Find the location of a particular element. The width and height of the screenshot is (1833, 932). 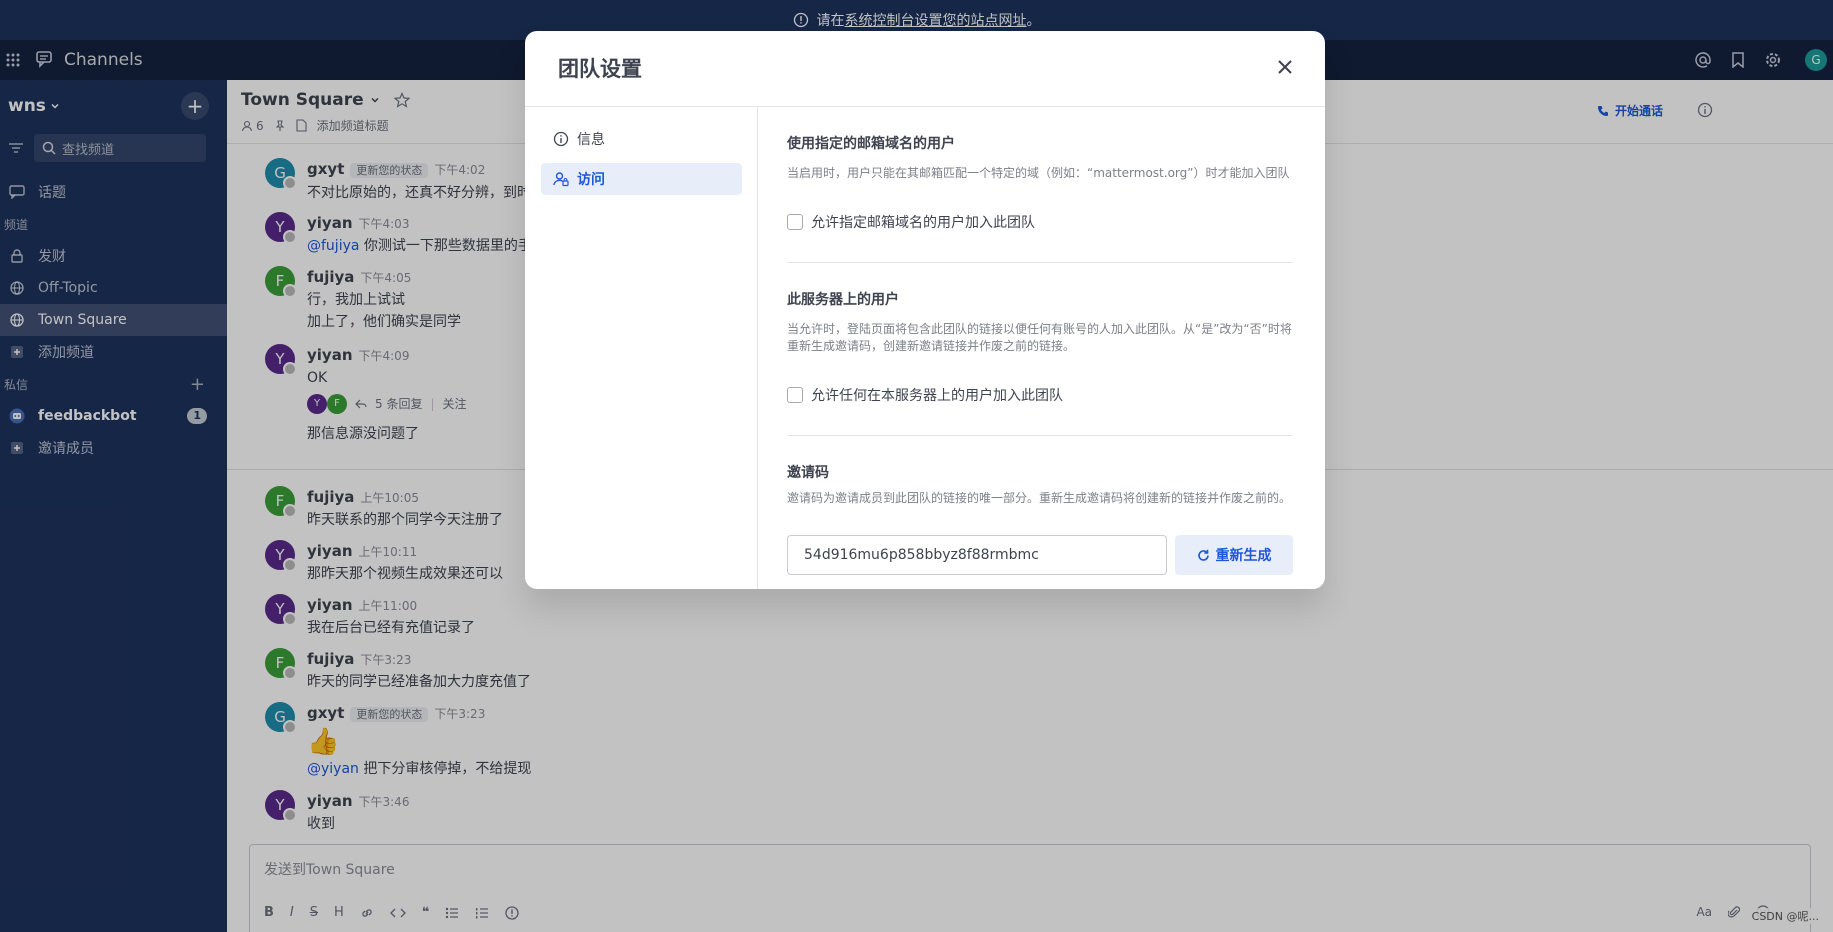

allowed-domains-checkbox-row: 允许指定邮箱域名的用户加入此团队 is located at coordinates (1040, 222).